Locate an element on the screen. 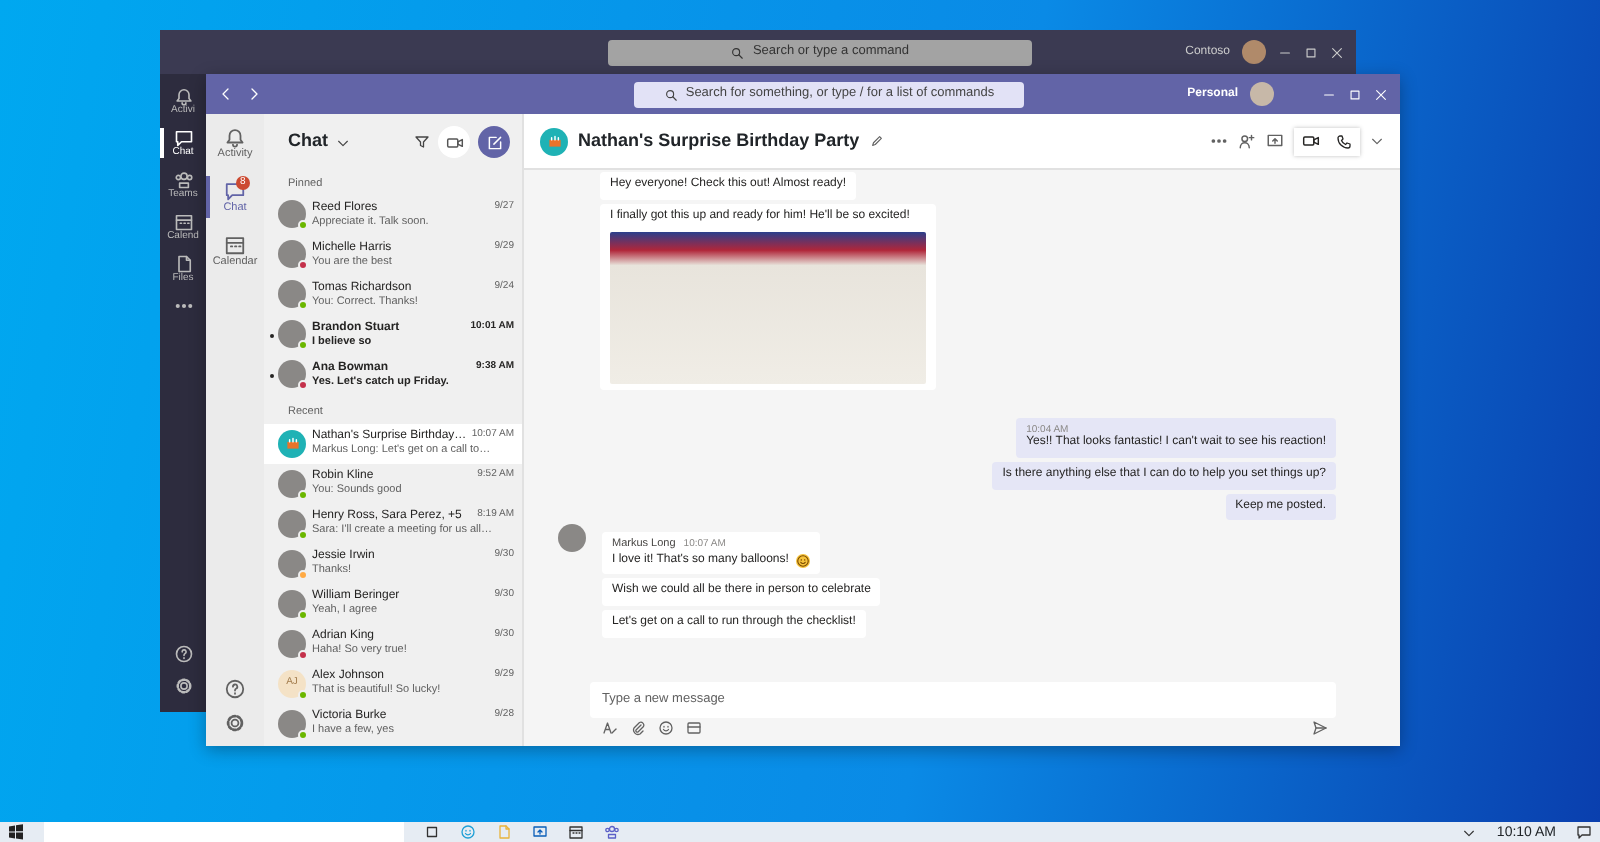  windows-logo-icon is located at coordinates (16, 832).